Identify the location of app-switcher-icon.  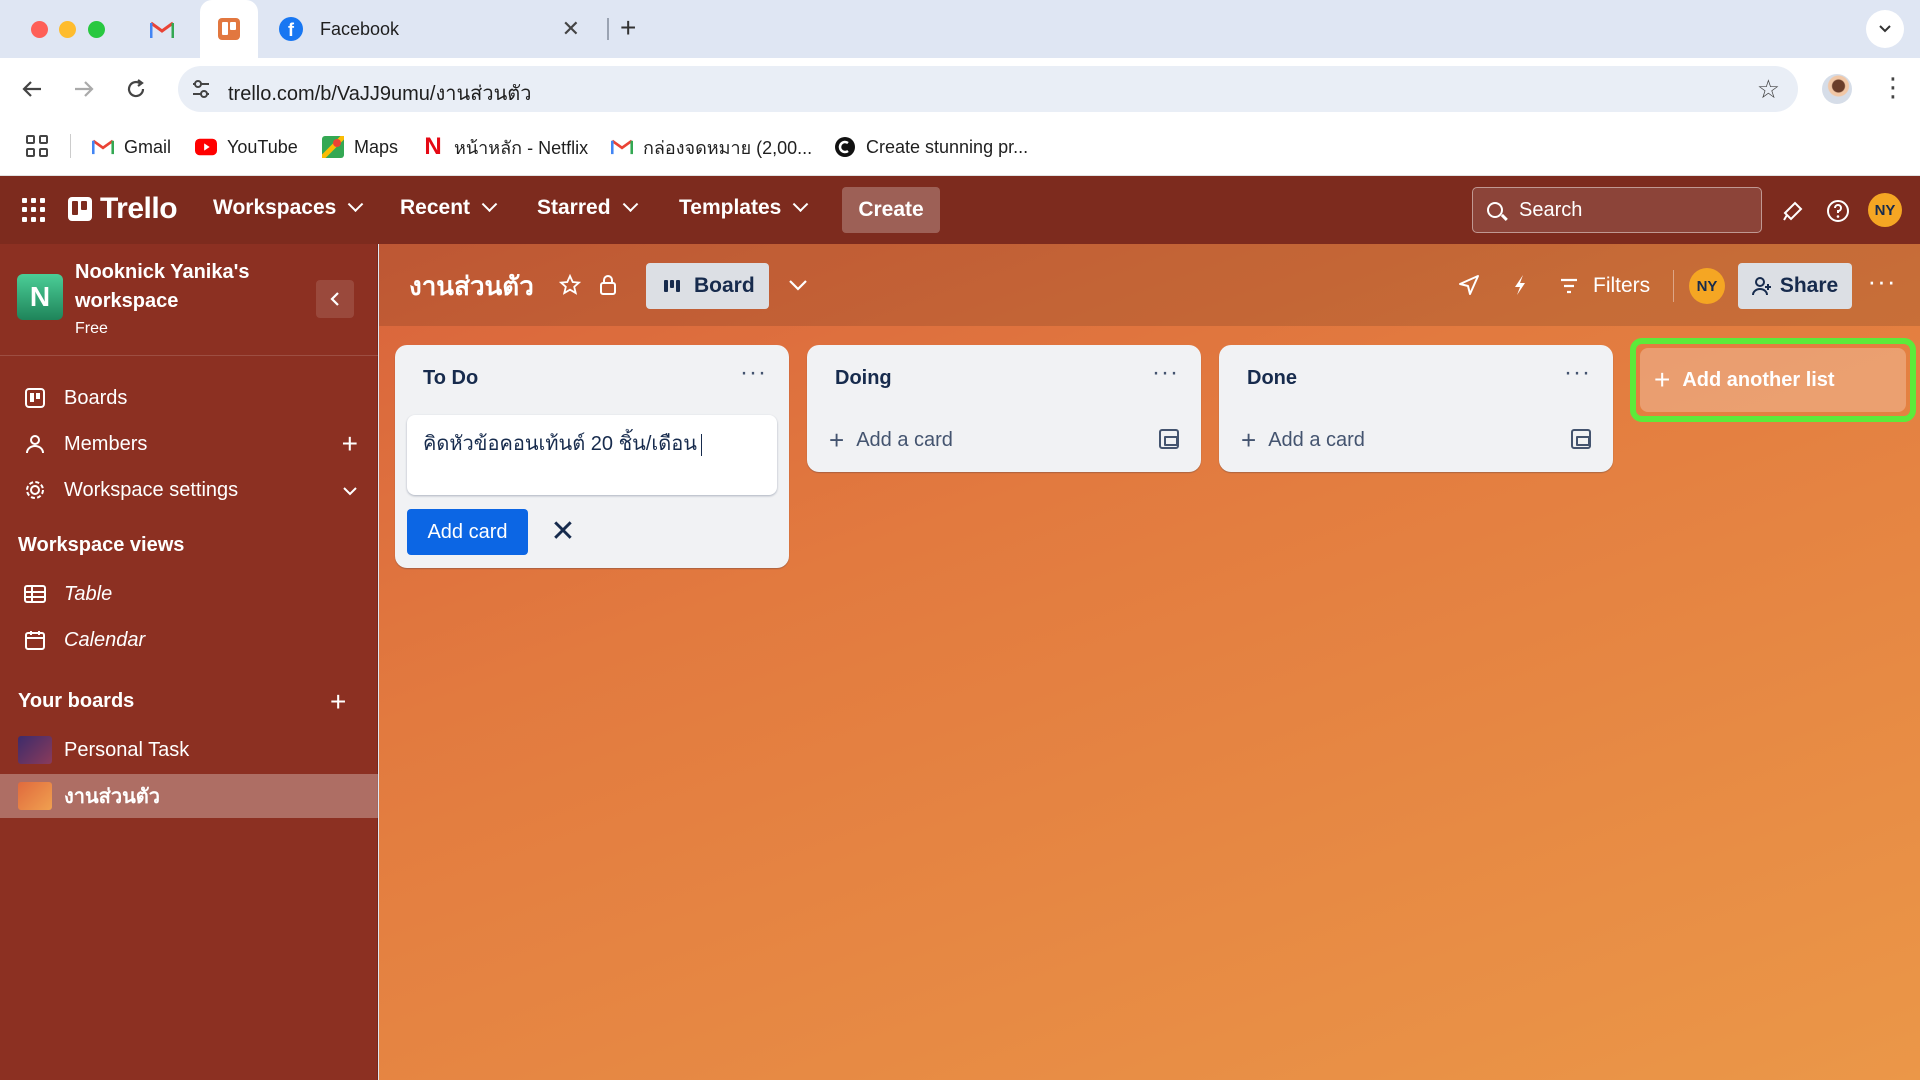
(34, 210).